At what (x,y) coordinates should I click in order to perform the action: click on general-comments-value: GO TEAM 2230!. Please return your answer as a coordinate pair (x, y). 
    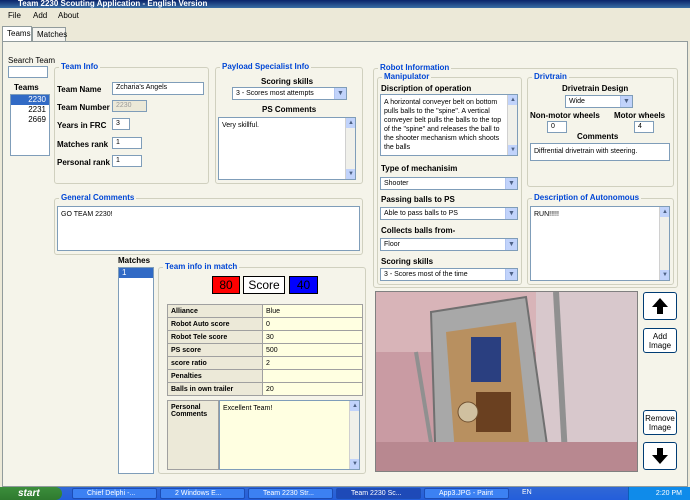
    Looking at the image, I should click on (87, 214).